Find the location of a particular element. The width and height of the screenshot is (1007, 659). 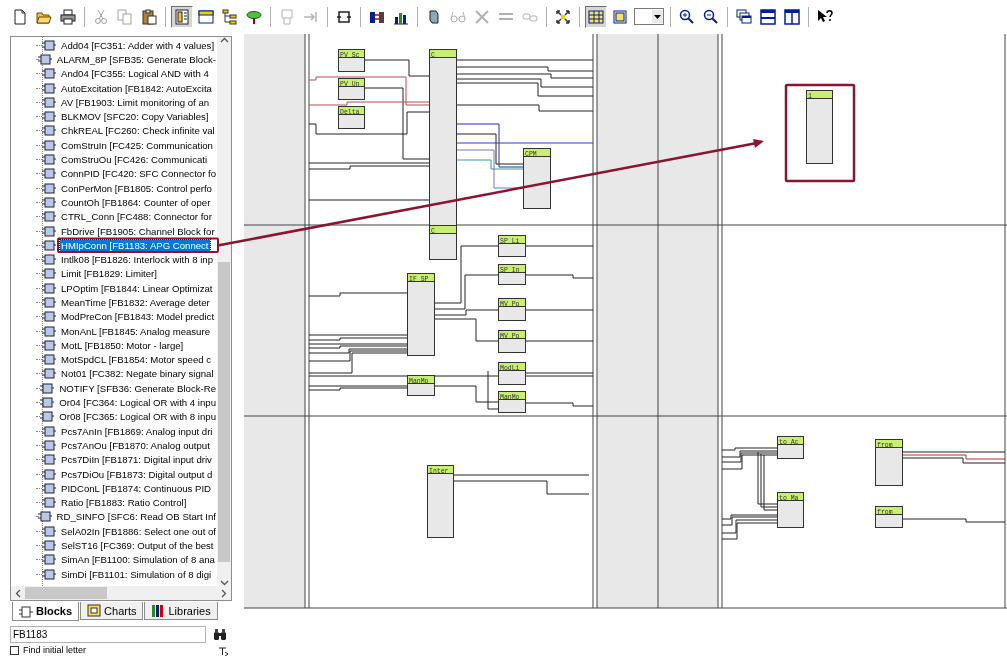

table-icon is located at coordinates (596, 16).